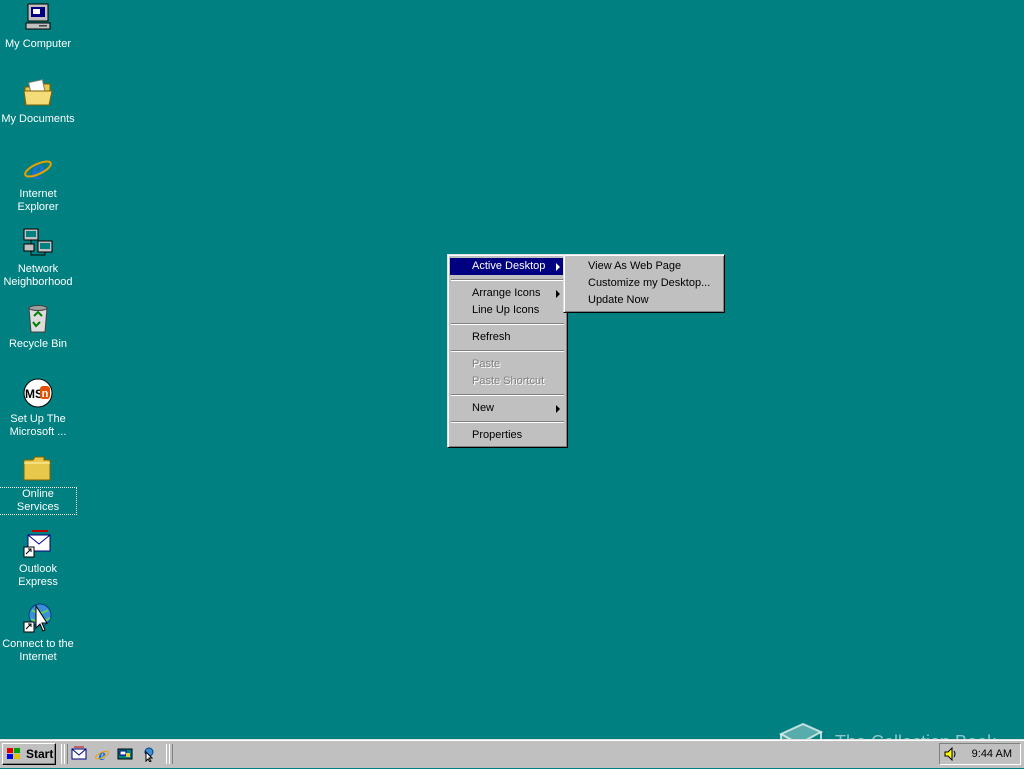  Describe the element at coordinates (40, 754) in the screenshot. I see `start-label: Start` at that location.